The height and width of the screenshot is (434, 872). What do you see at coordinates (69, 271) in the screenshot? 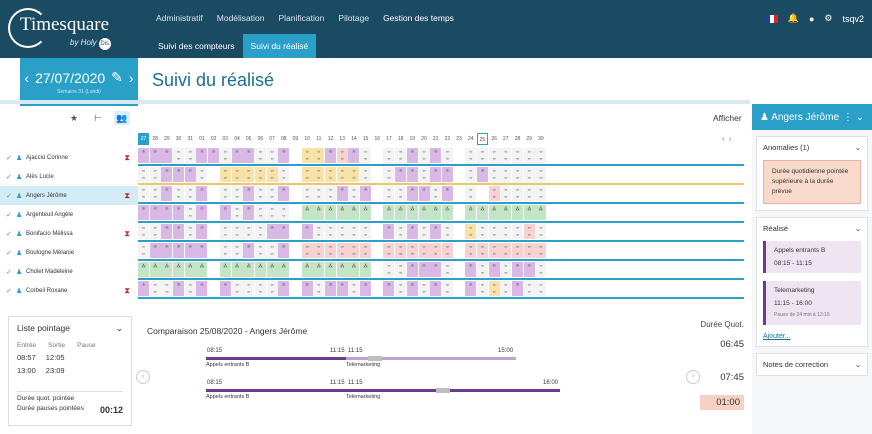
I see `person-row: ✓ ♟ Cholet Madeleine` at bounding box center [69, 271].